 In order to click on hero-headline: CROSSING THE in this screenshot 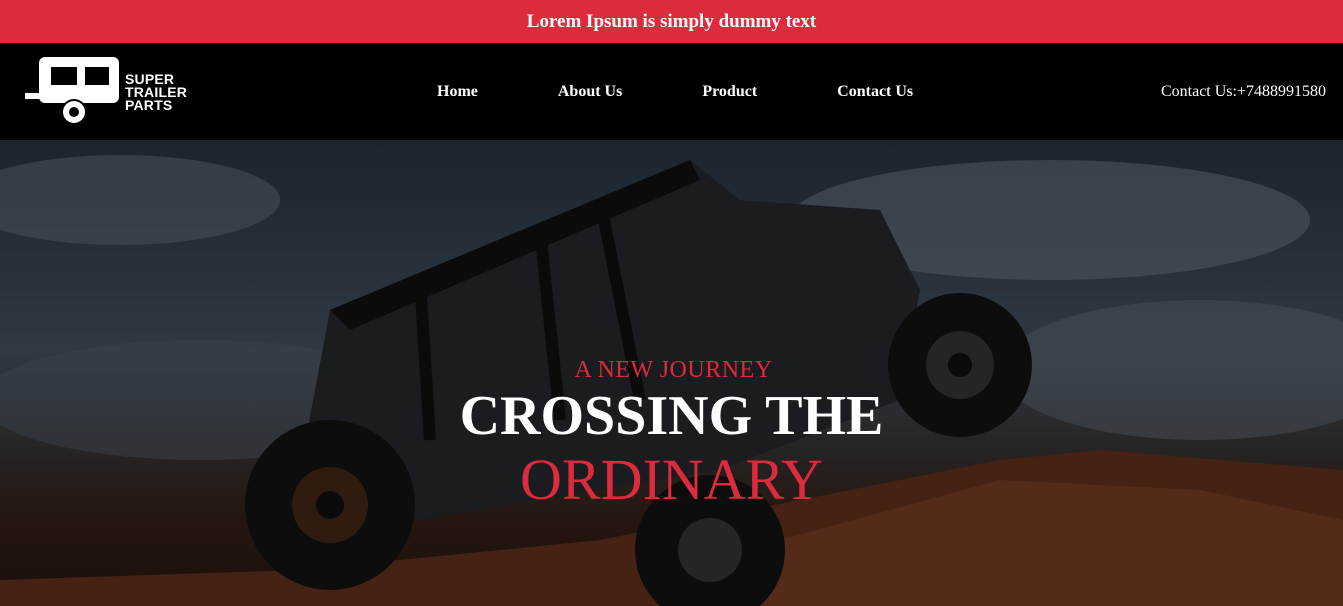, I will do `click(671, 416)`.